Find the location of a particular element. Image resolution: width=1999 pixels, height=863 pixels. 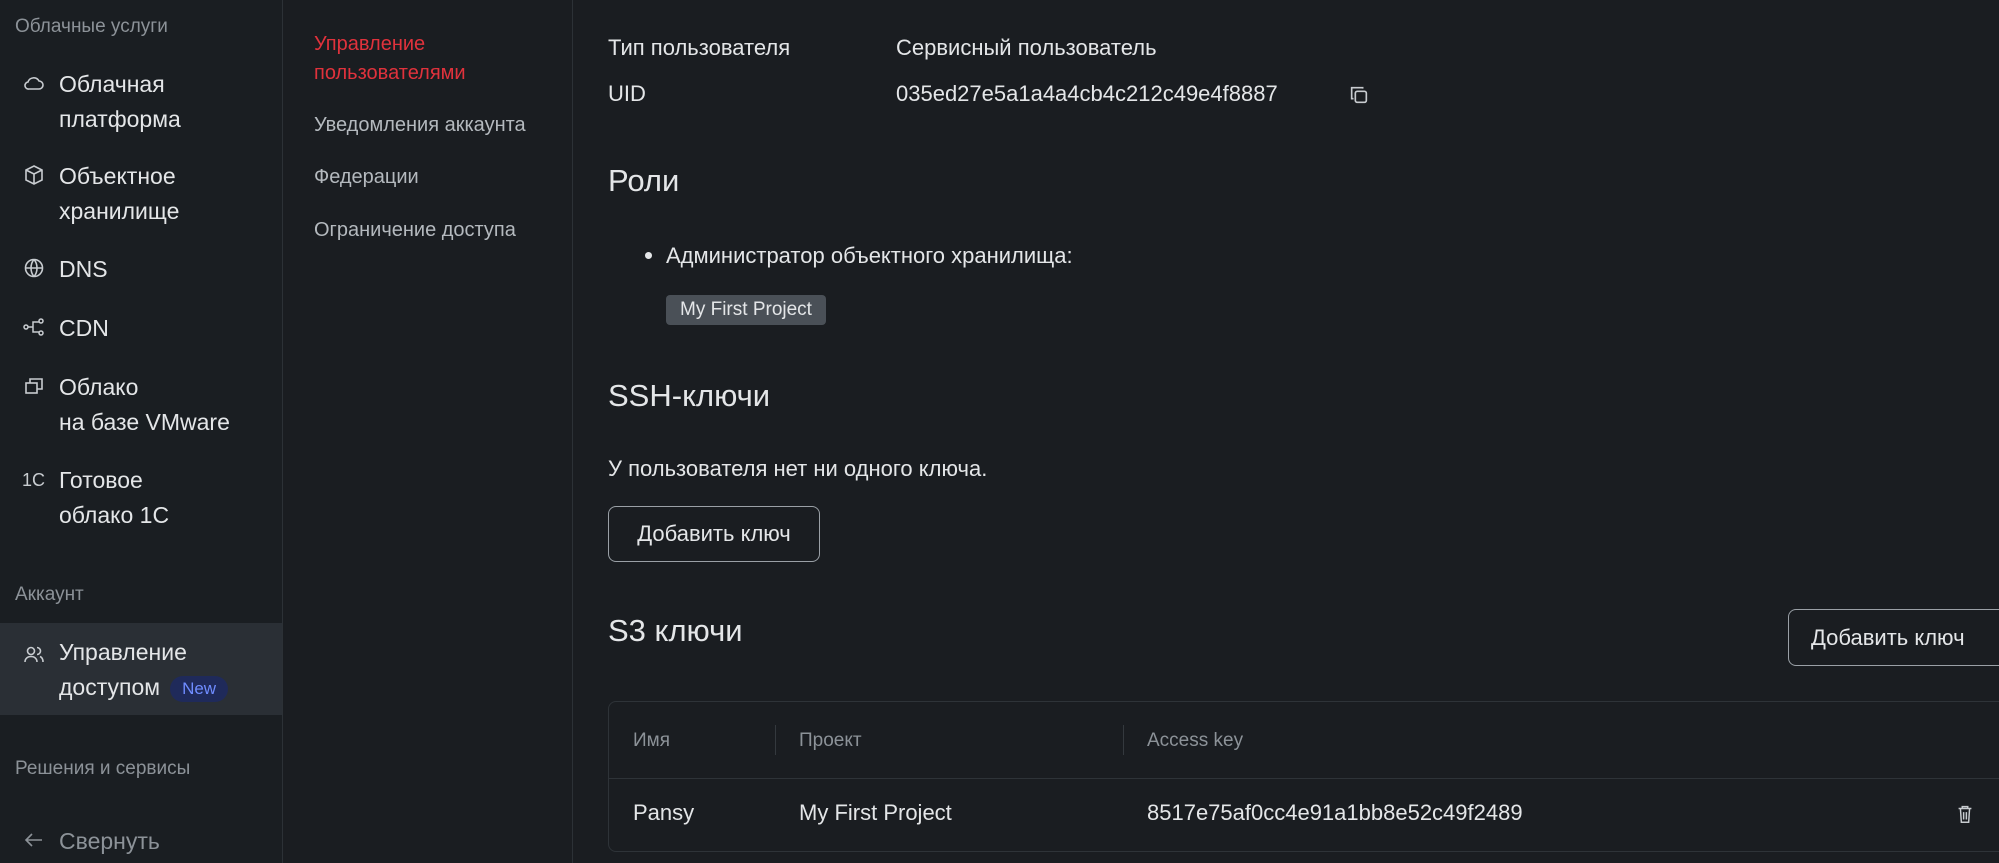

stack-icon is located at coordinates (34, 386).